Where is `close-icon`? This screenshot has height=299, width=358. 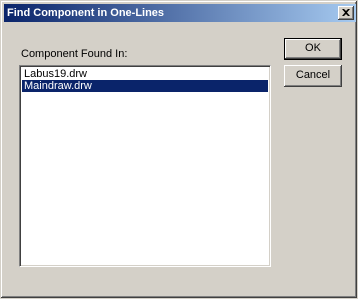 close-icon is located at coordinates (346, 12).